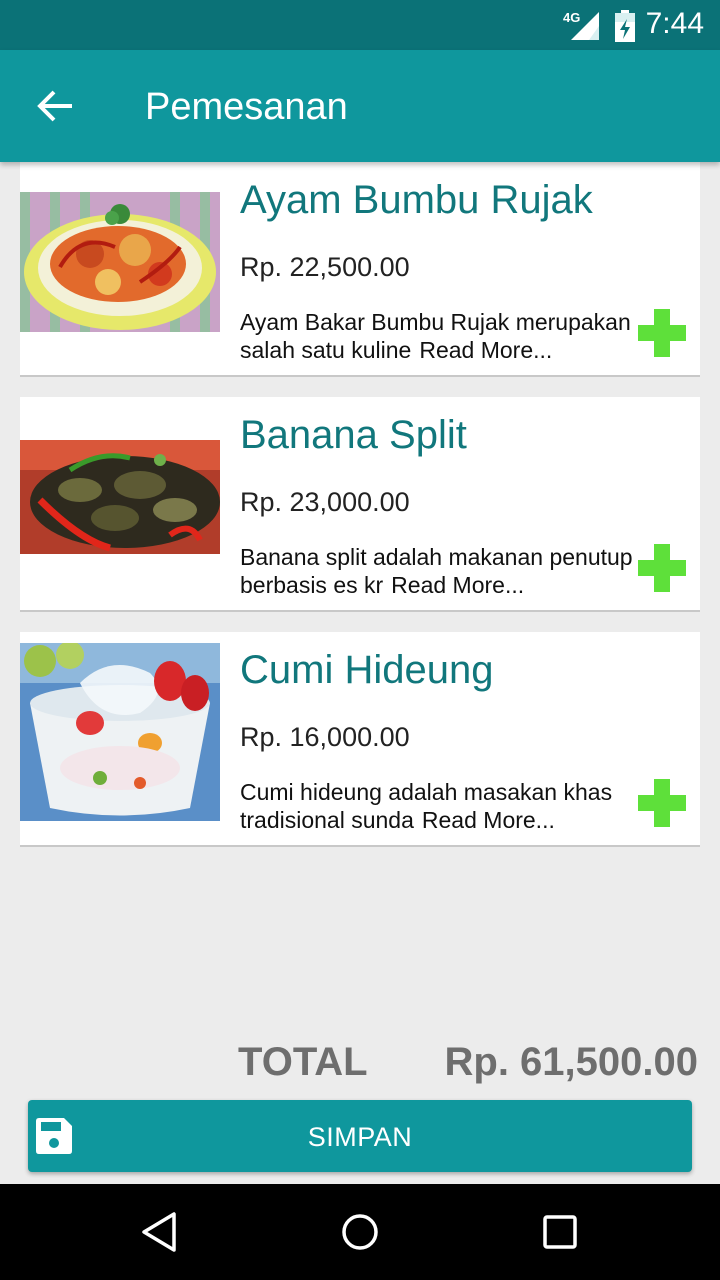 The height and width of the screenshot is (1280, 720). Describe the element at coordinates (160, 1232) in the screenshot. I see `back-triangle-icon` at that location.